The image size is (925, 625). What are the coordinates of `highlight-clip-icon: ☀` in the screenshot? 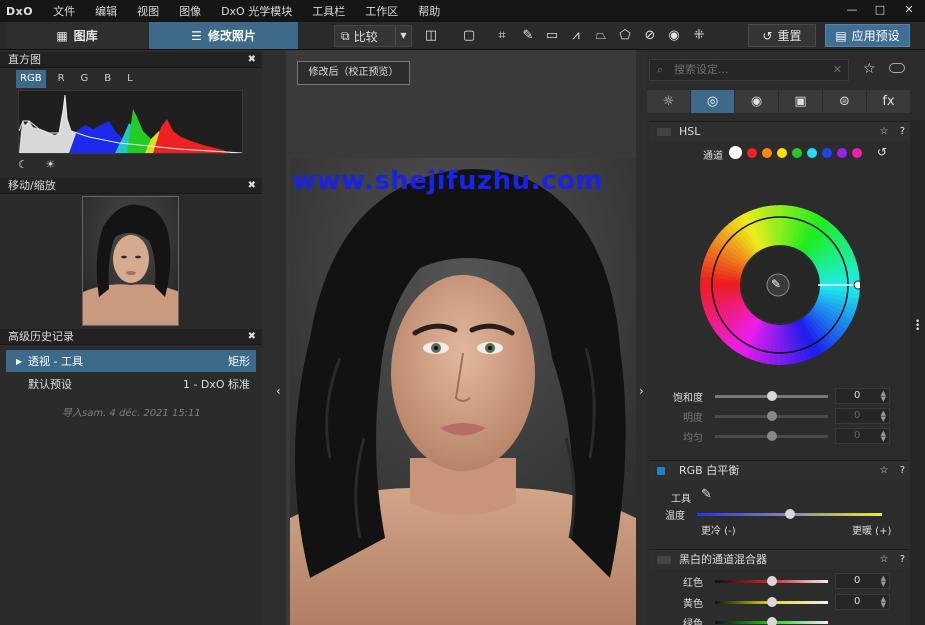 It's located at (50, 164).